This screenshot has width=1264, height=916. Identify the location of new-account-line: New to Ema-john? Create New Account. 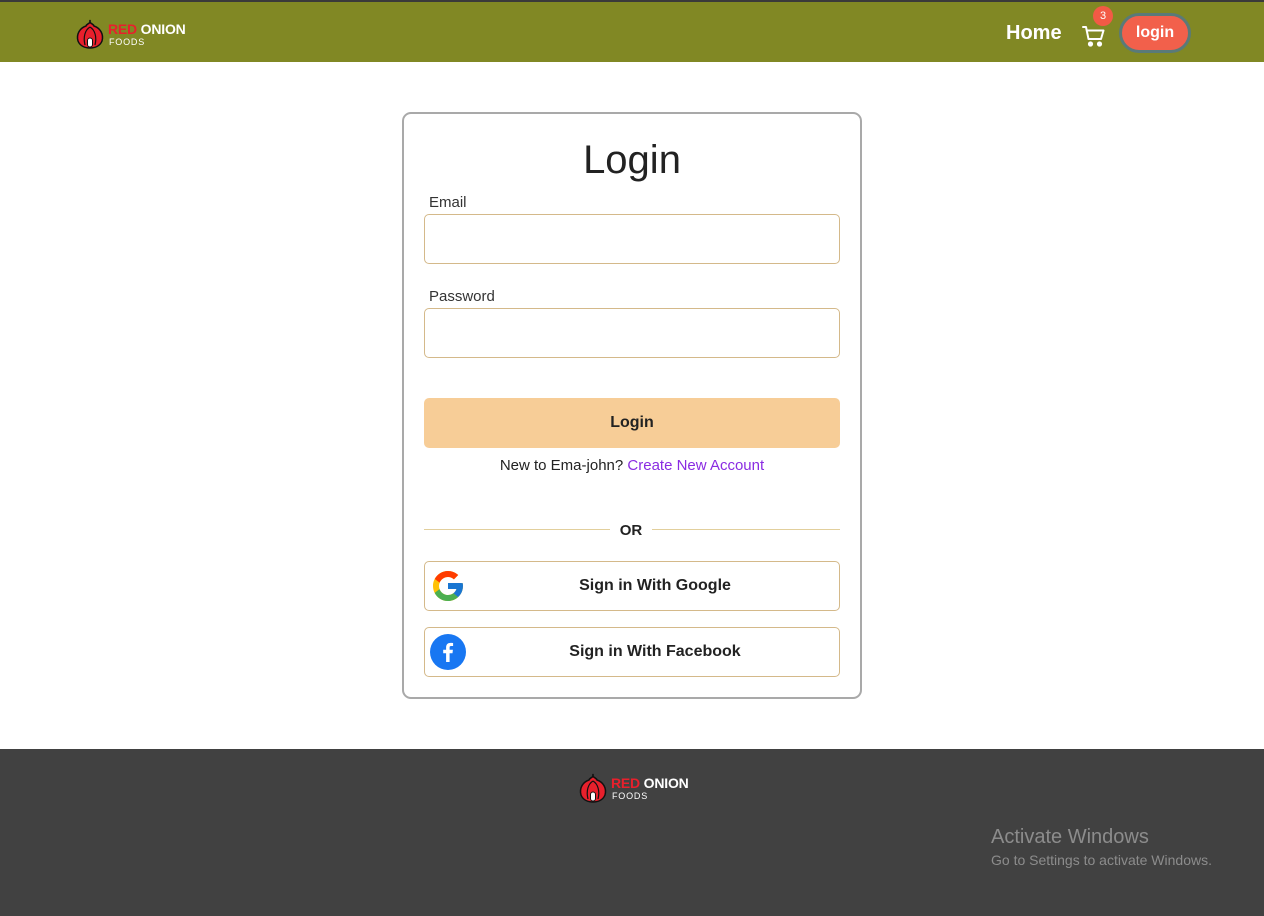
(632, 465).